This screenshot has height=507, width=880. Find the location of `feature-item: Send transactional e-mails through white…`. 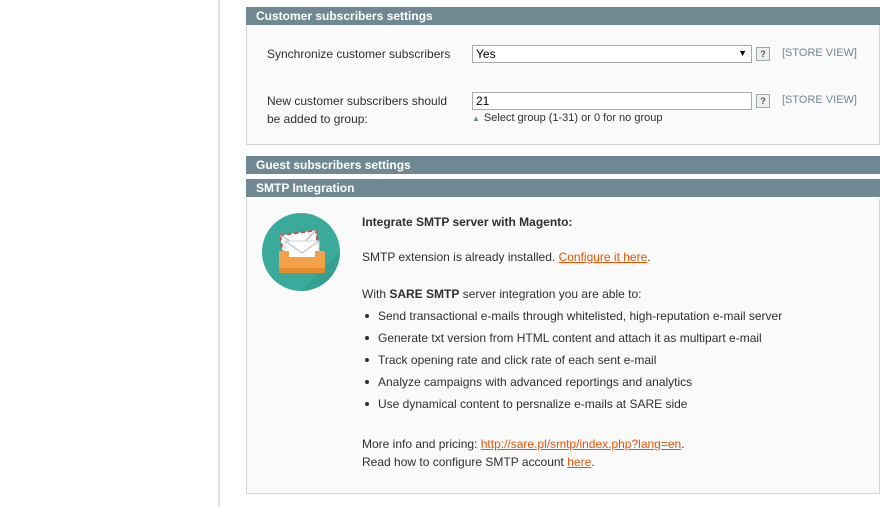

feature-item: Send transactional e-mails through white… is located at coordinates (592, 319).